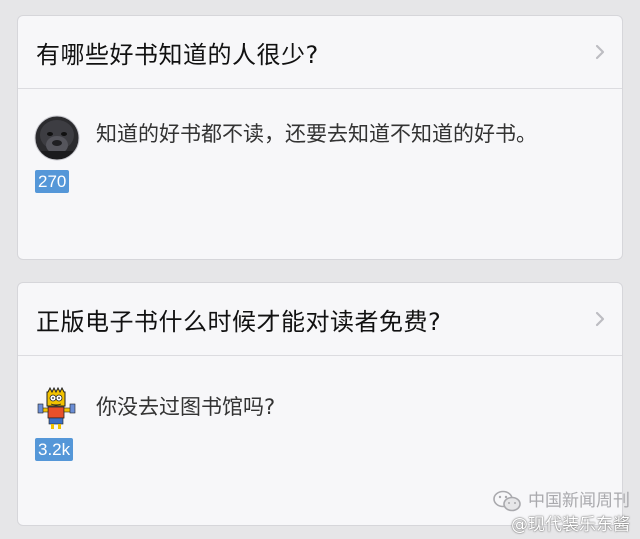 Image resolution: width=640 pixels, height=539 pixels. What do you see at coordinates (320, 52) in the screenshot?
I see `question-header: 有哪些好书知道的人很少?` at bounding box center [320, 52].